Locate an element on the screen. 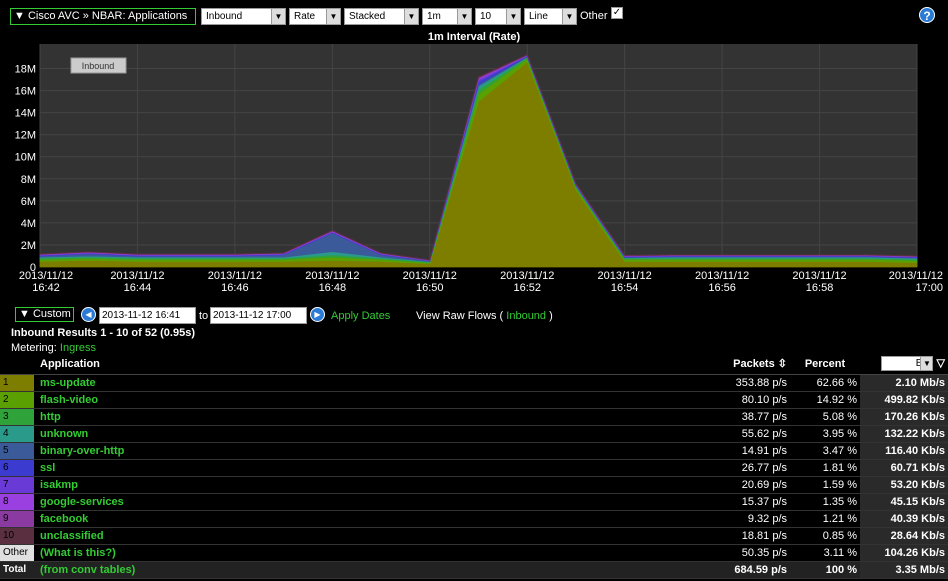  bits-cell: 499.82 Kb/s is located at coordinates (904, 400).